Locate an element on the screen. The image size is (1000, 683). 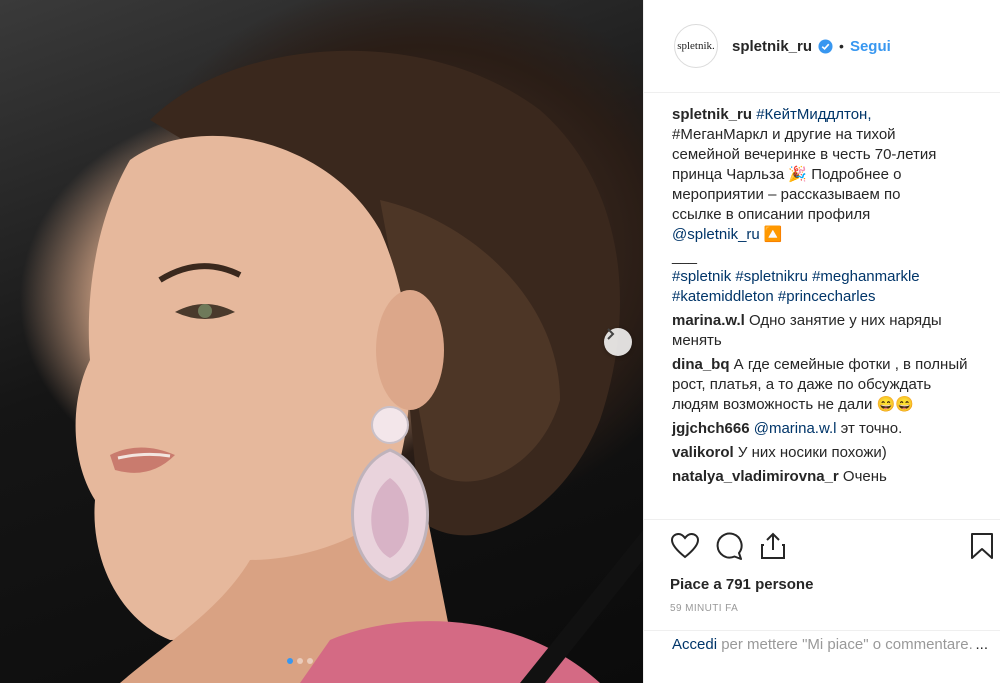
avatar-text: spletnik. is located at coordinates (696, 46).